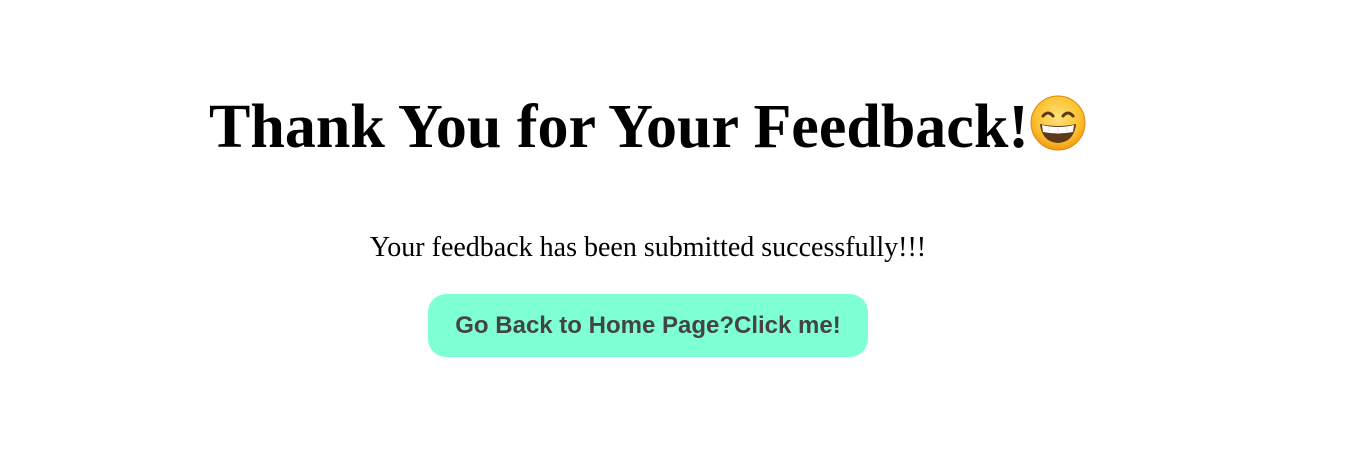 The image size is (1346, 476). Describe the element at coordinates (619, 127) in the screenshot. I see `page-title: Thank You for Your Feedback!` at that location.